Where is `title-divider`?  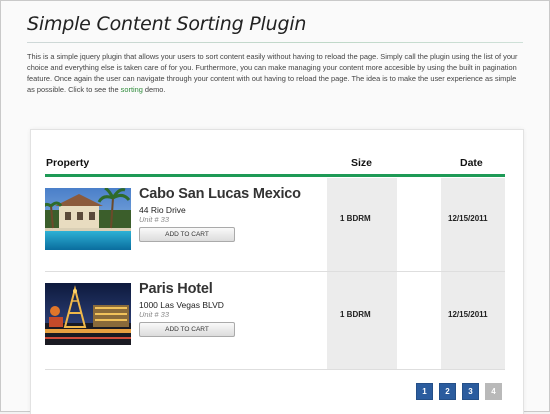
title-divider is located at coordinates (275, 42).